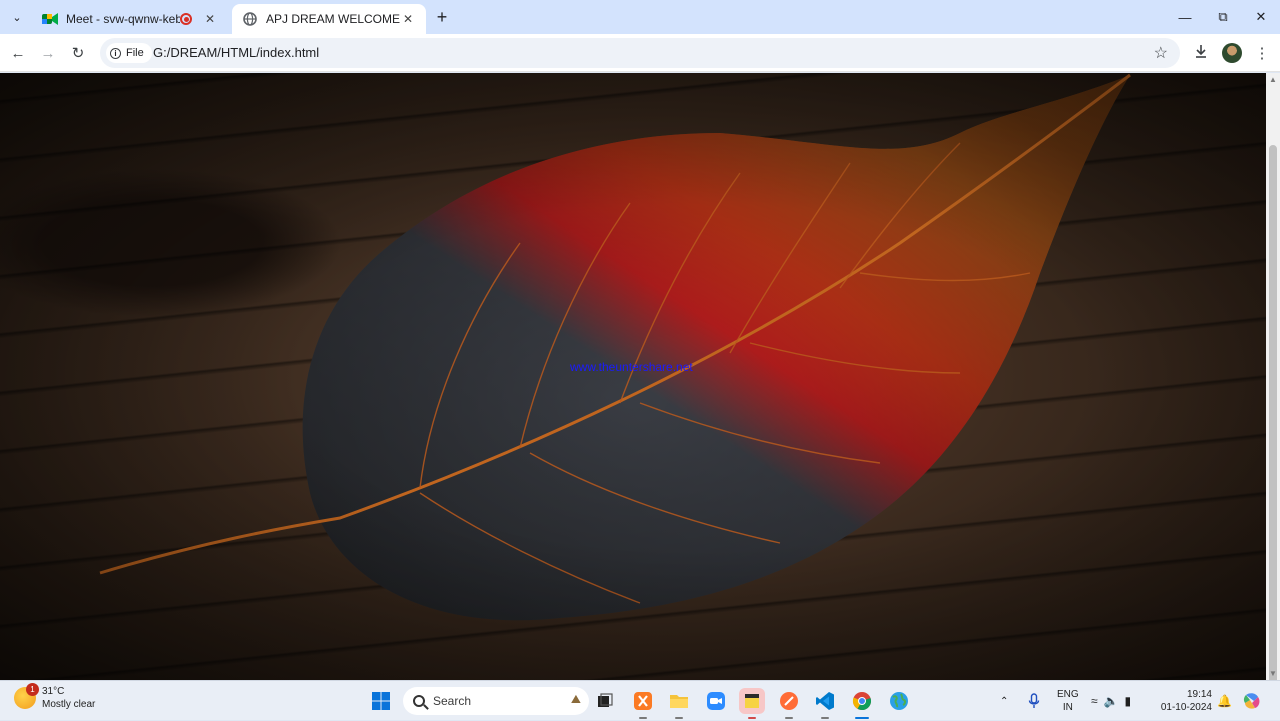  Describe the element at coordinates (419, 701) in the screenshot. I see `search-icon` at that location.